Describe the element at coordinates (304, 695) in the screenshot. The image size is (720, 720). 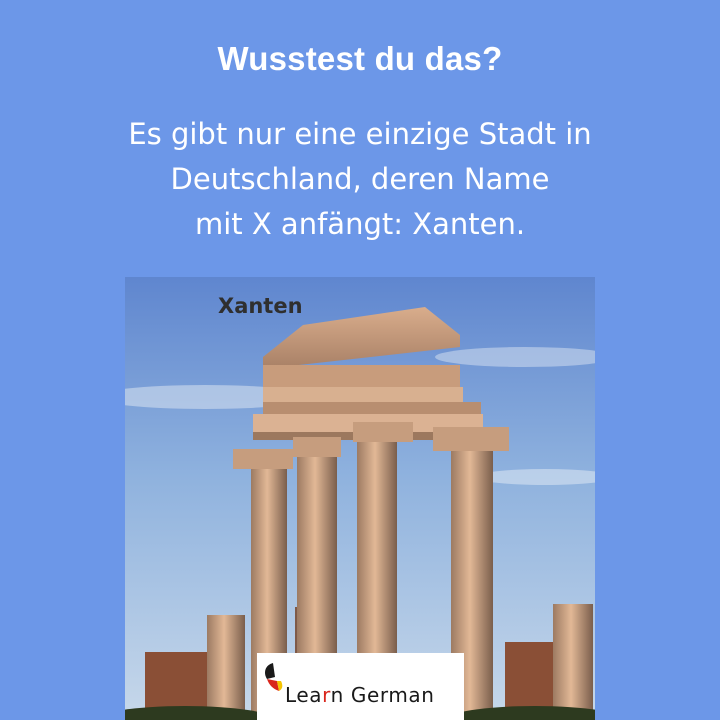
I see `logo-text-part: Lea` at that location.